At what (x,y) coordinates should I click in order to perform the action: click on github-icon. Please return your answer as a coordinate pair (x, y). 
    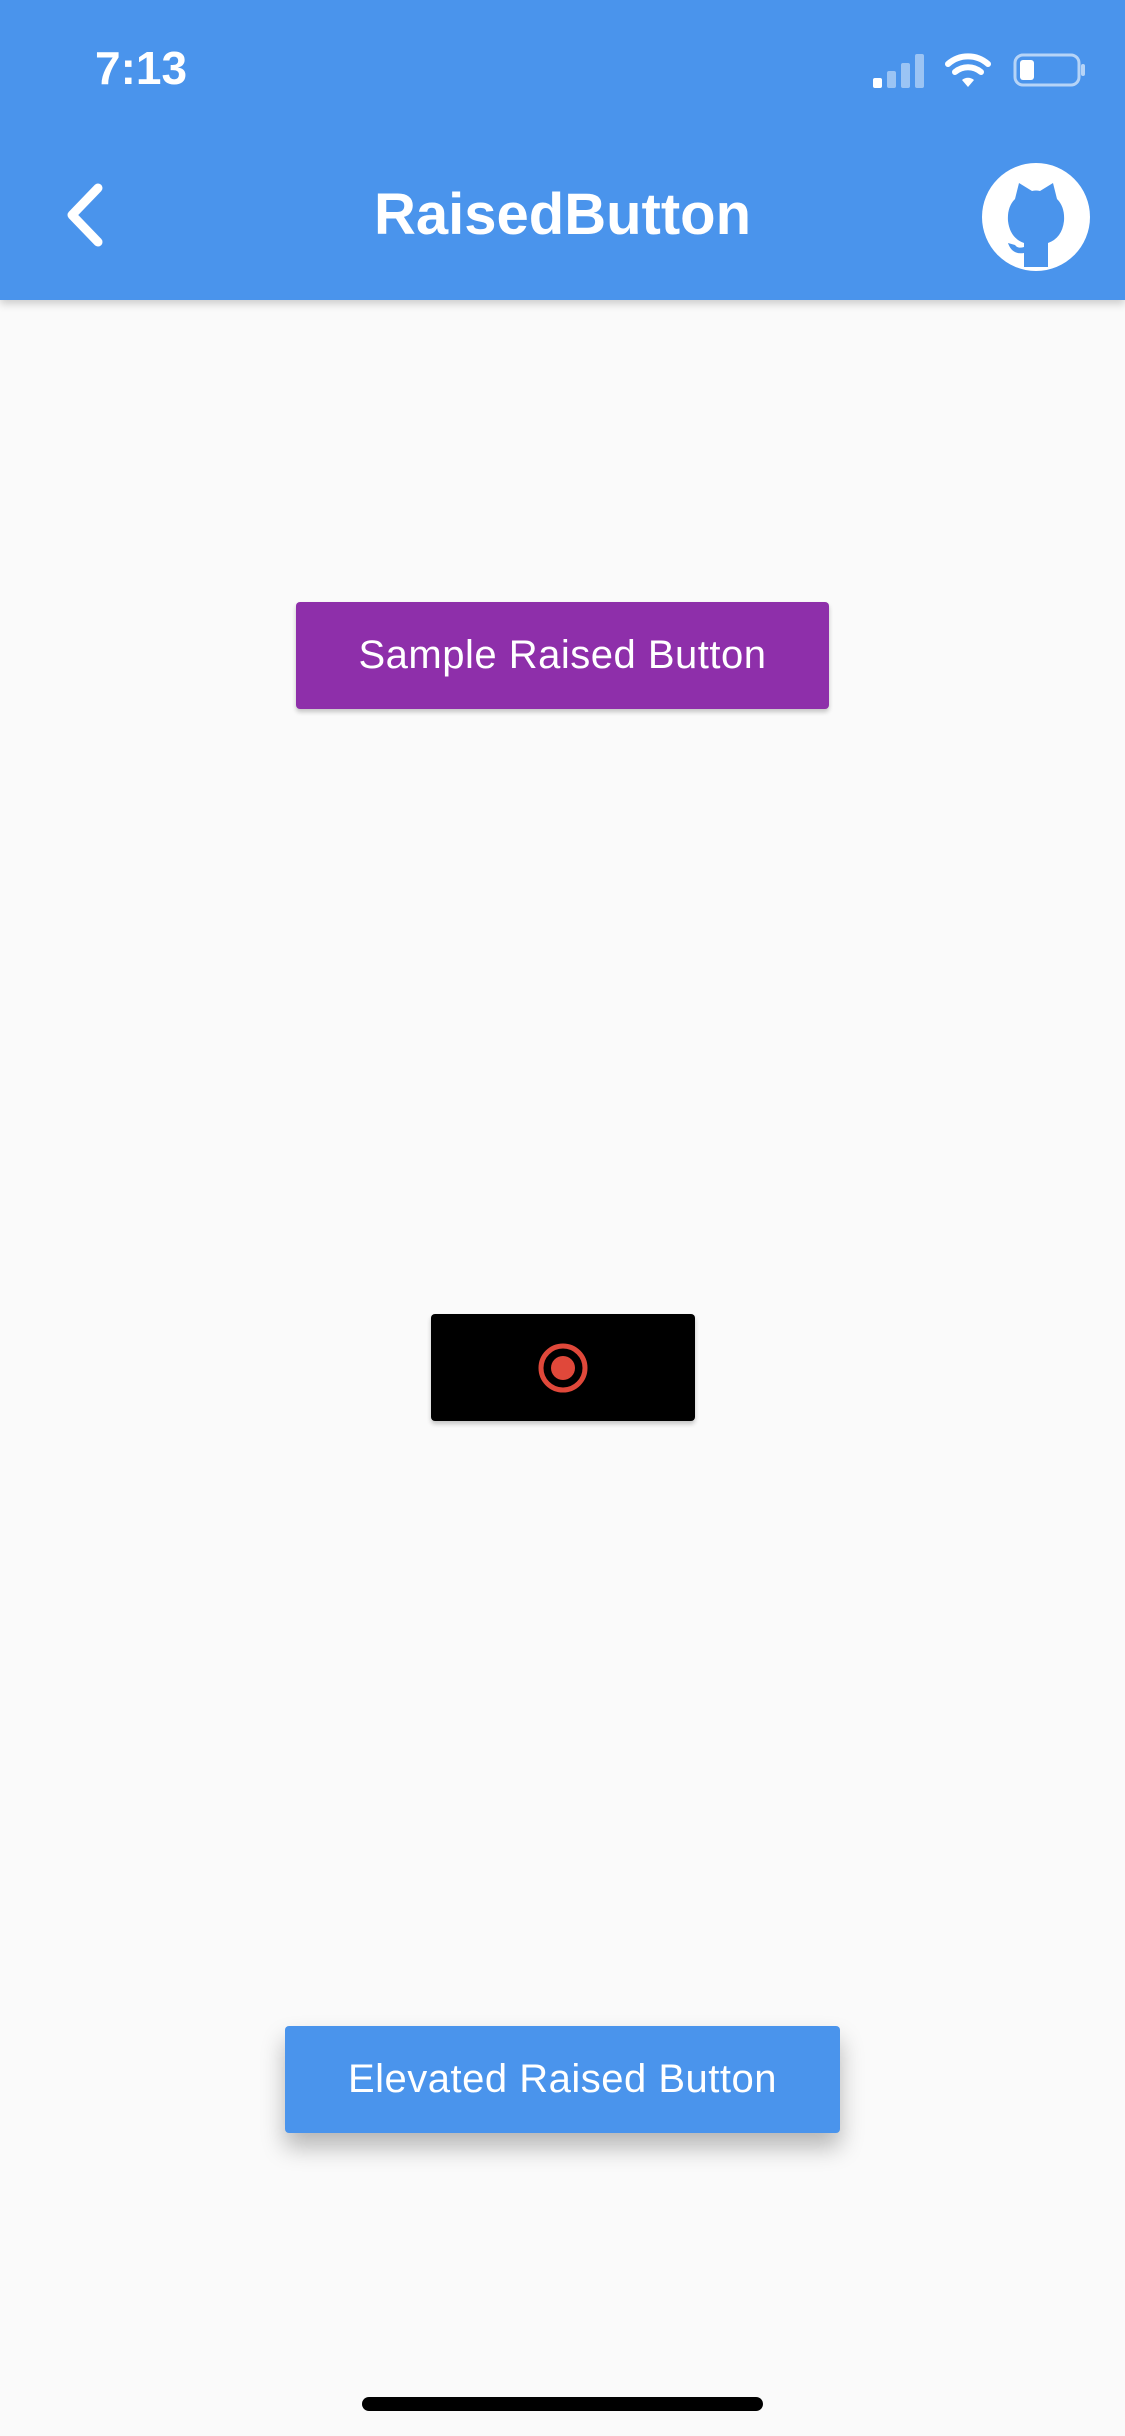
    Looking at the image, I should click on (1036, 217).